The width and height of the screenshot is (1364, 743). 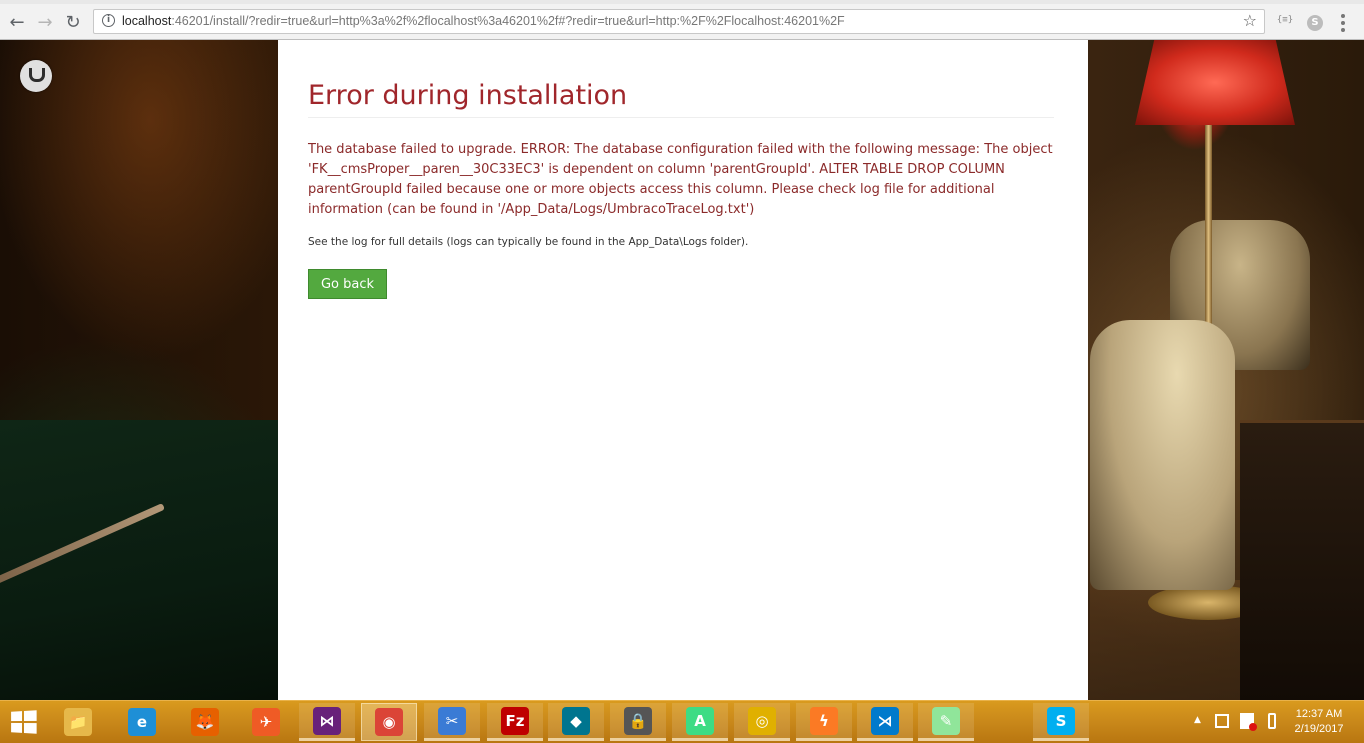 What do you see at coordinates (17, 22) in the screenshot?
I see `back-arrow-icon: ←` at bounding box center [17, 22].